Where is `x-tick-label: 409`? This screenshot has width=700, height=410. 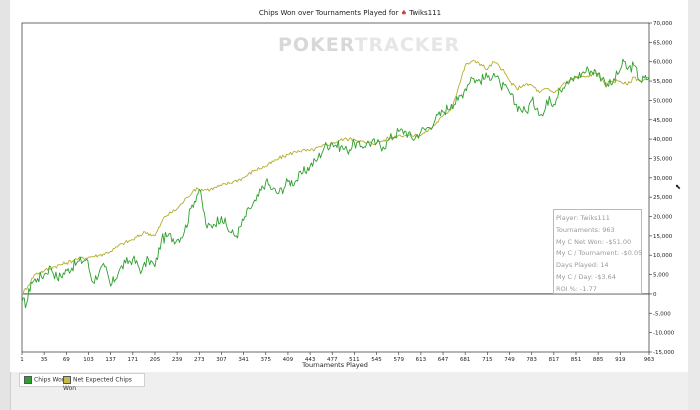 x-tick-label: 409 is located at coordinates (288, 360).